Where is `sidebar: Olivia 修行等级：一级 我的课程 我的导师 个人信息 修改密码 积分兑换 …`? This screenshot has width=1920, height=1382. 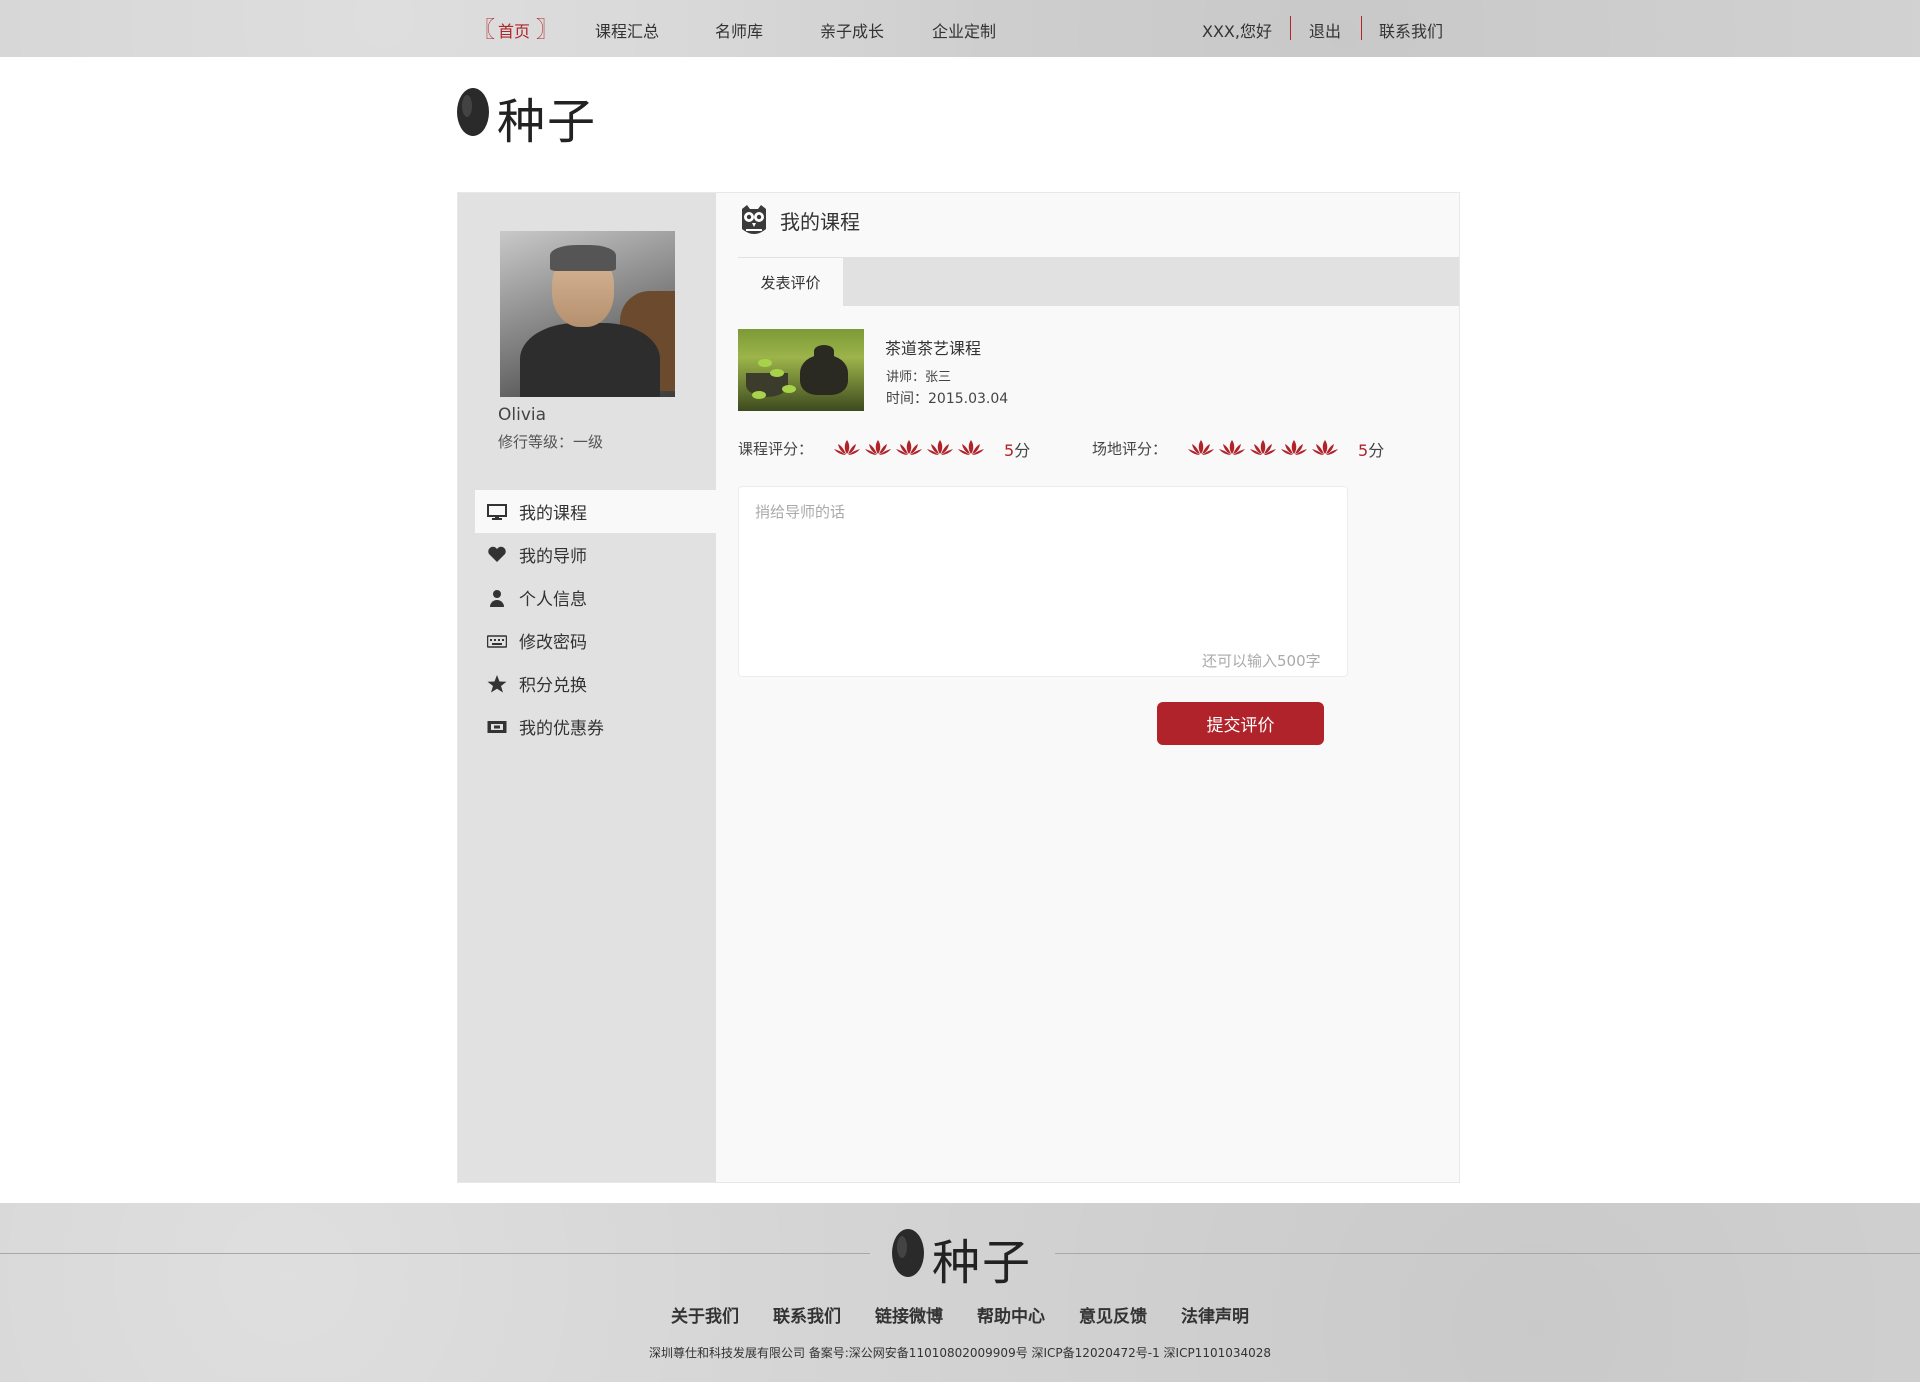 sidebar: Olivia 修行等级：一级 我的课程 我的导师 个人信息 修改密码 积分兑换 … is located at coordinates (587, 687).